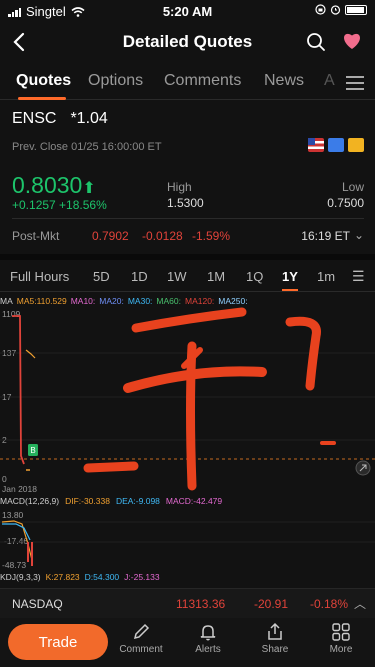 The height and width of the screenshot is (667, 375). Describe the element at coordinates (290, 276) in the screenshot. I see `period-1y: 1Y` at that location.